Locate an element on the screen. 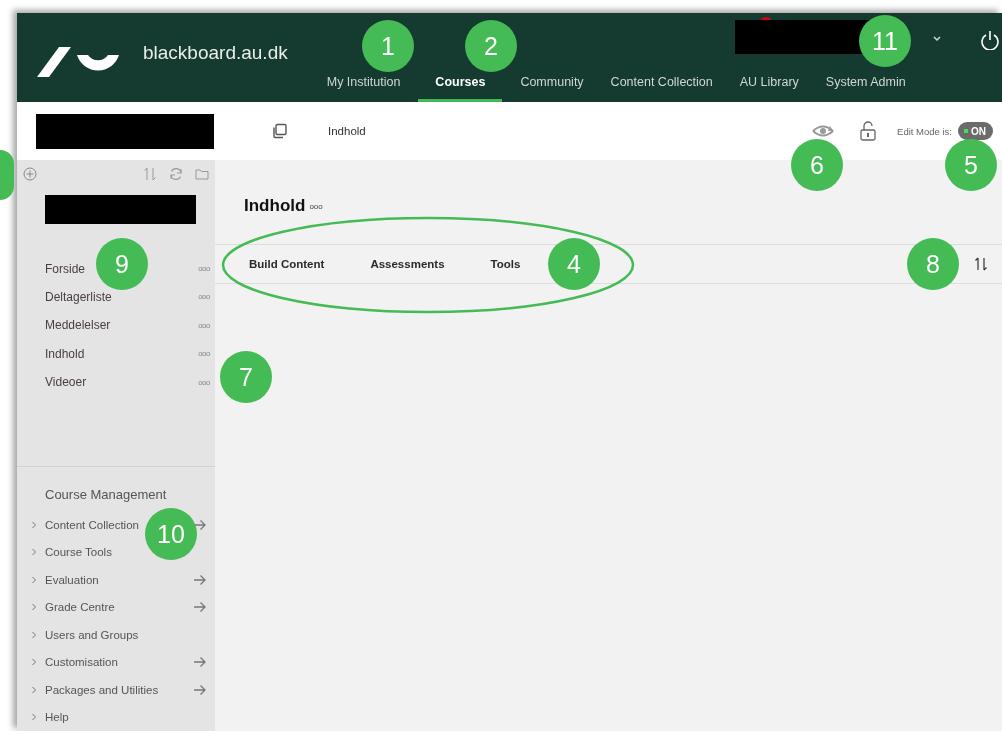 This screenshot has width=1002, height=731. action-tab: Build Content is located at coordinates (287, 264).